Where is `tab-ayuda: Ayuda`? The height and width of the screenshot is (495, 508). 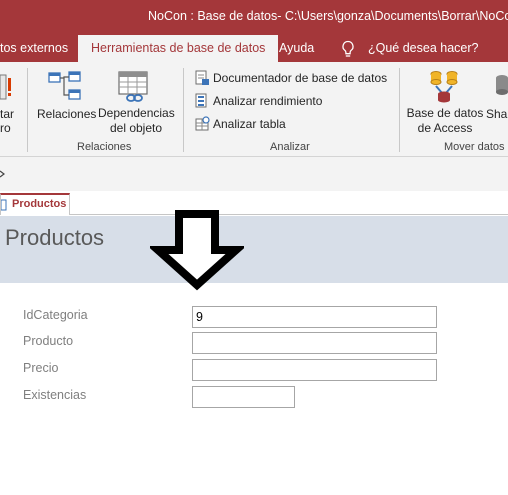 tab-ayuda: Ayuda is located at coordinates (296, 48).